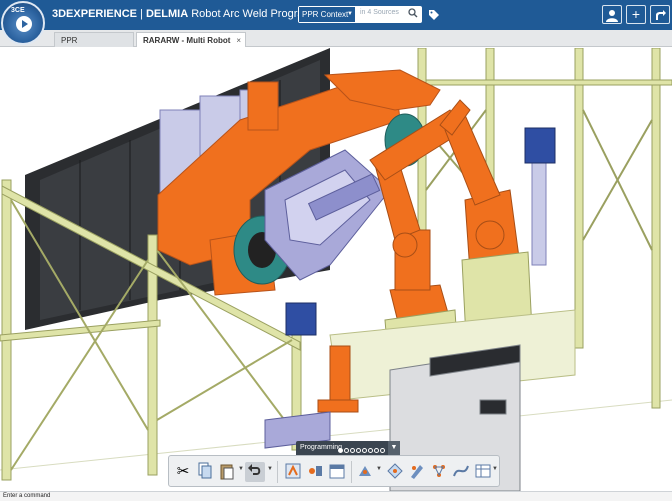  What do you see at coordinates (241, 469) in the screenshot?
I see `paste-caret-icon: ▼` at bounding box center [241, 469].